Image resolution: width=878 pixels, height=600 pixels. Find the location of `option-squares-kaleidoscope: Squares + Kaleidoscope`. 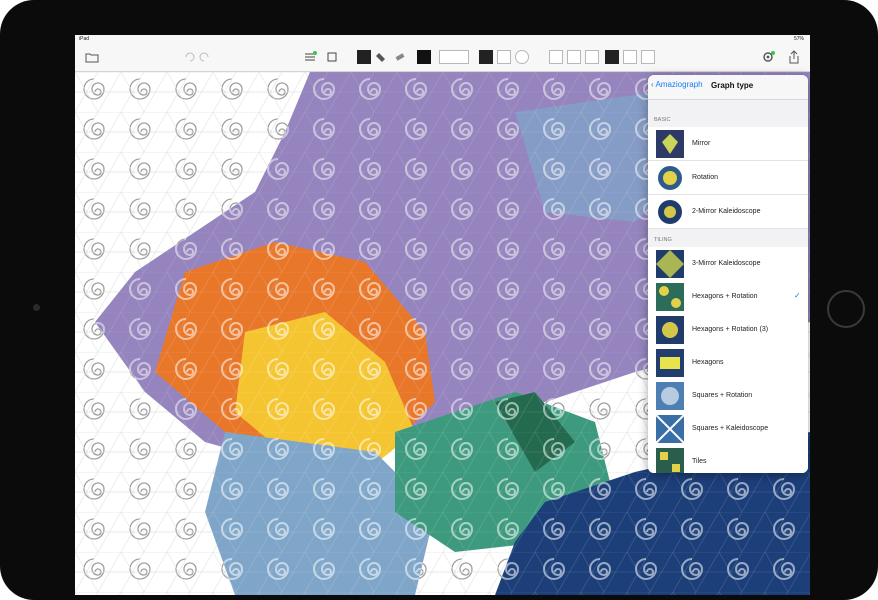

option-squares-kaleidoscope: Squares + Kaleidoscope is located at coordinates (728, 429).